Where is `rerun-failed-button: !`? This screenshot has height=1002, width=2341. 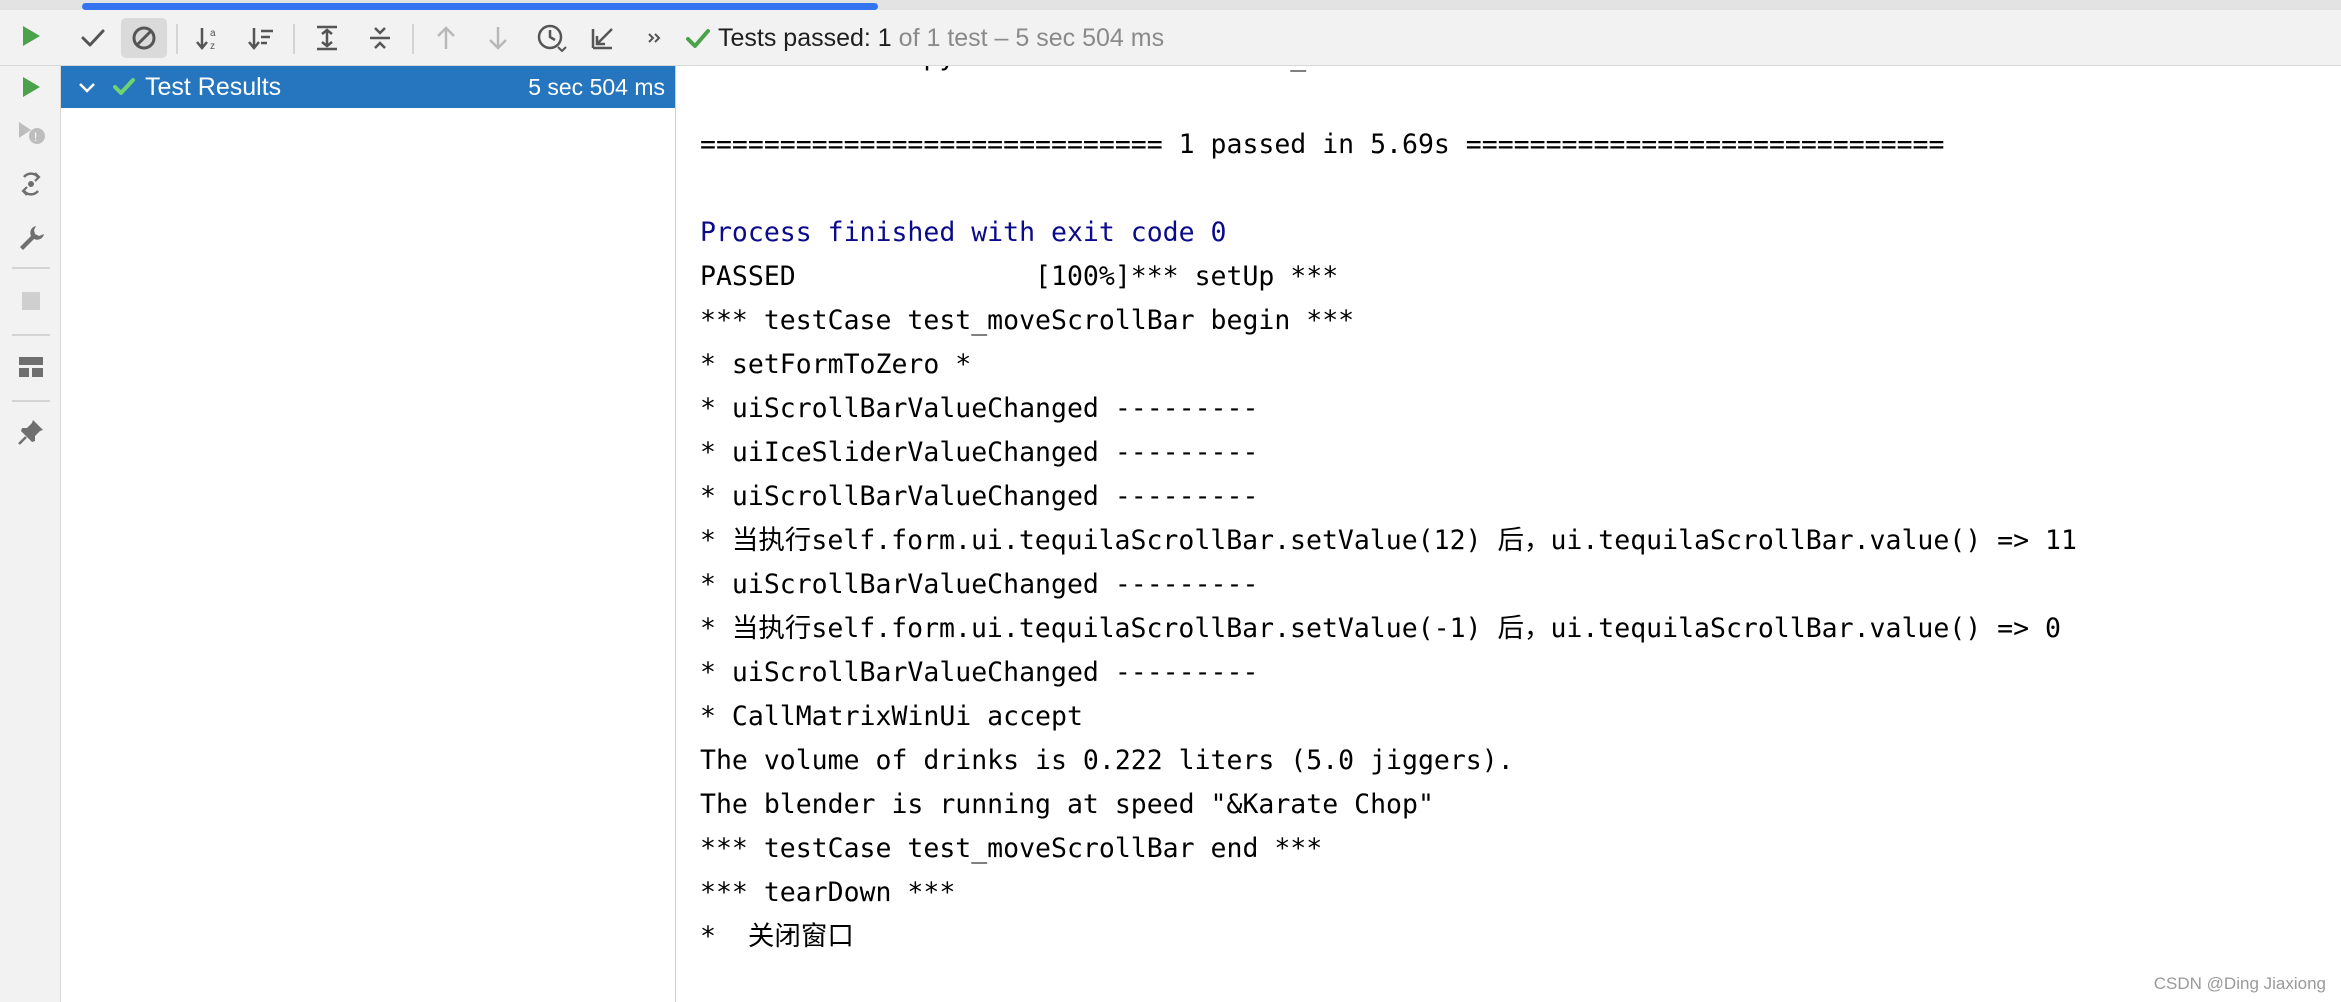 rerun-failed-button: ! is located at coordinates (31, 132).